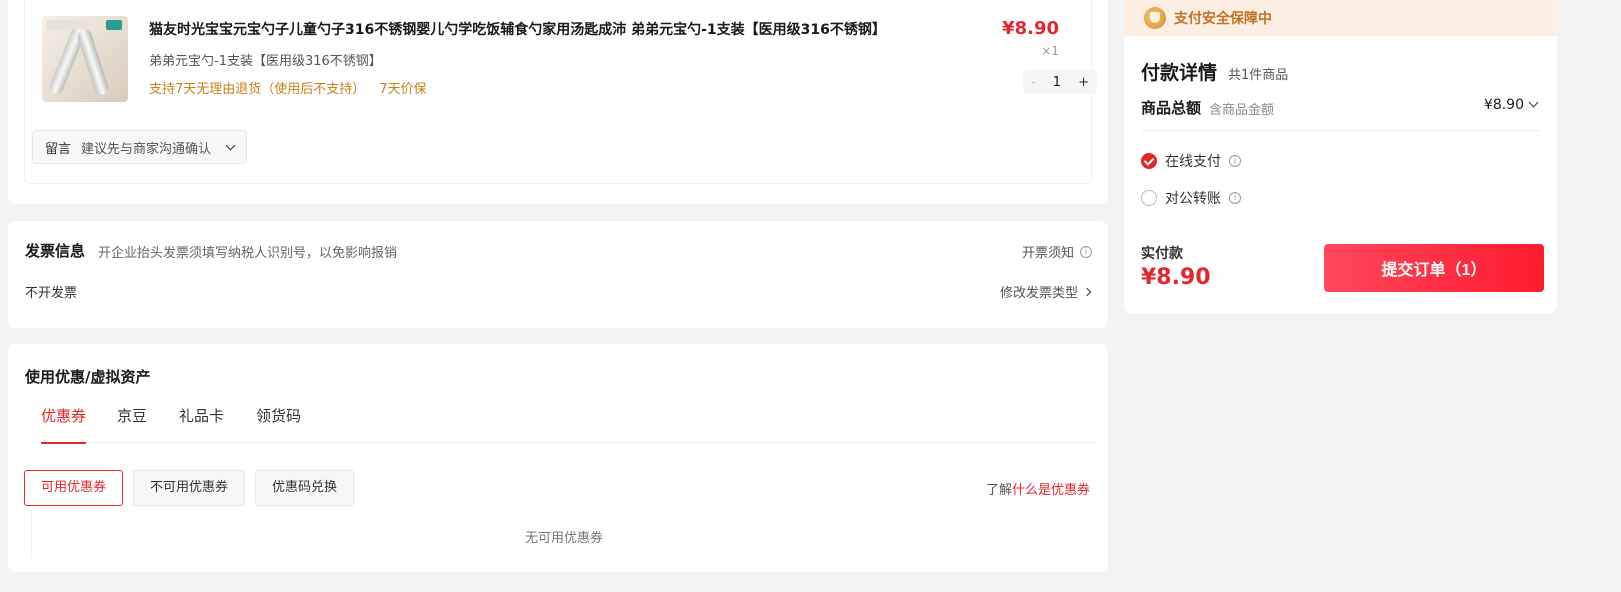 The image size is (1621, 592). Describe the element at coordinates (1087, 291) in the screenshot. I see `chevron-right-icon` at that location.